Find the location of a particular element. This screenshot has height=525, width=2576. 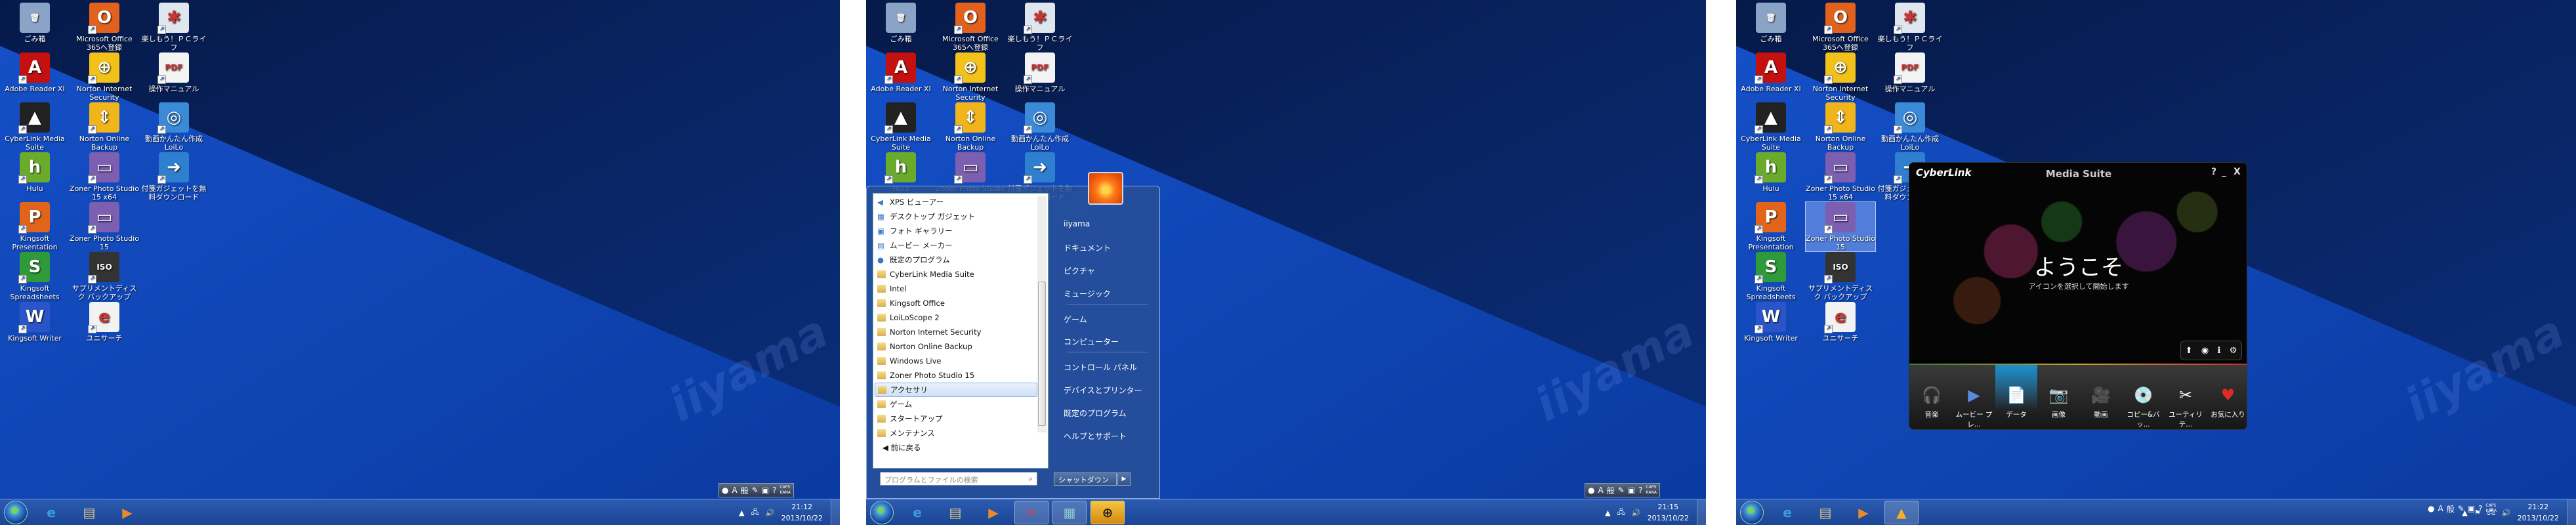

desktop-icon: ▲ ↗ CyberLink Media Suite is located at coordinates (901, 127).